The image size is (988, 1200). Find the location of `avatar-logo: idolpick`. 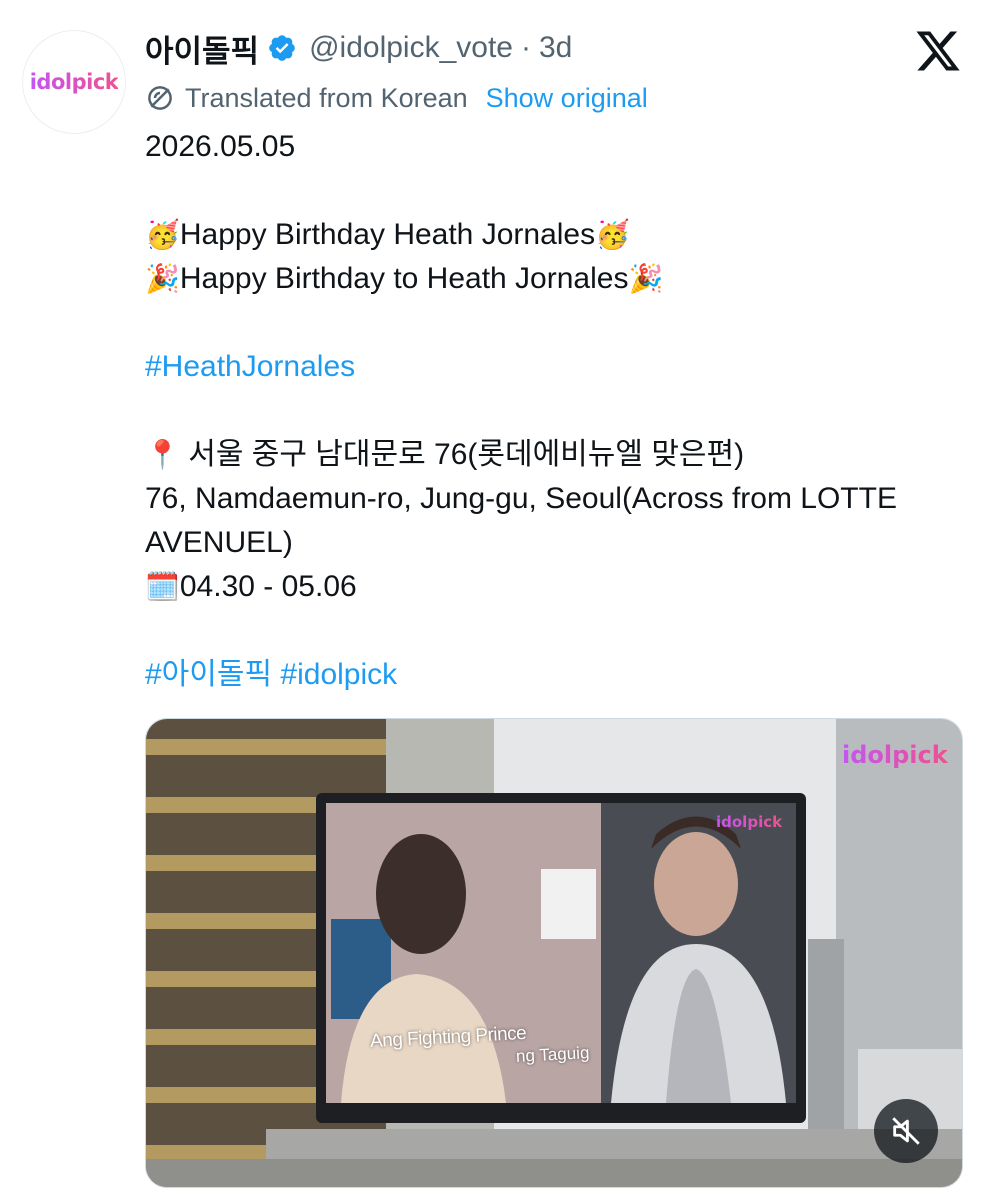

avatar-logo: idolpick is located at coordinates (74, 82).